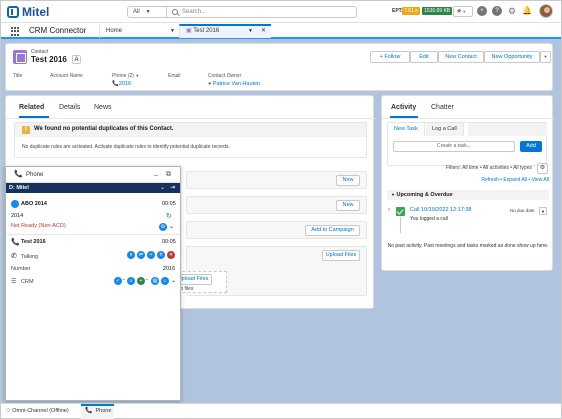  I want to click on conference-button-icon: +, so click(151, 255).